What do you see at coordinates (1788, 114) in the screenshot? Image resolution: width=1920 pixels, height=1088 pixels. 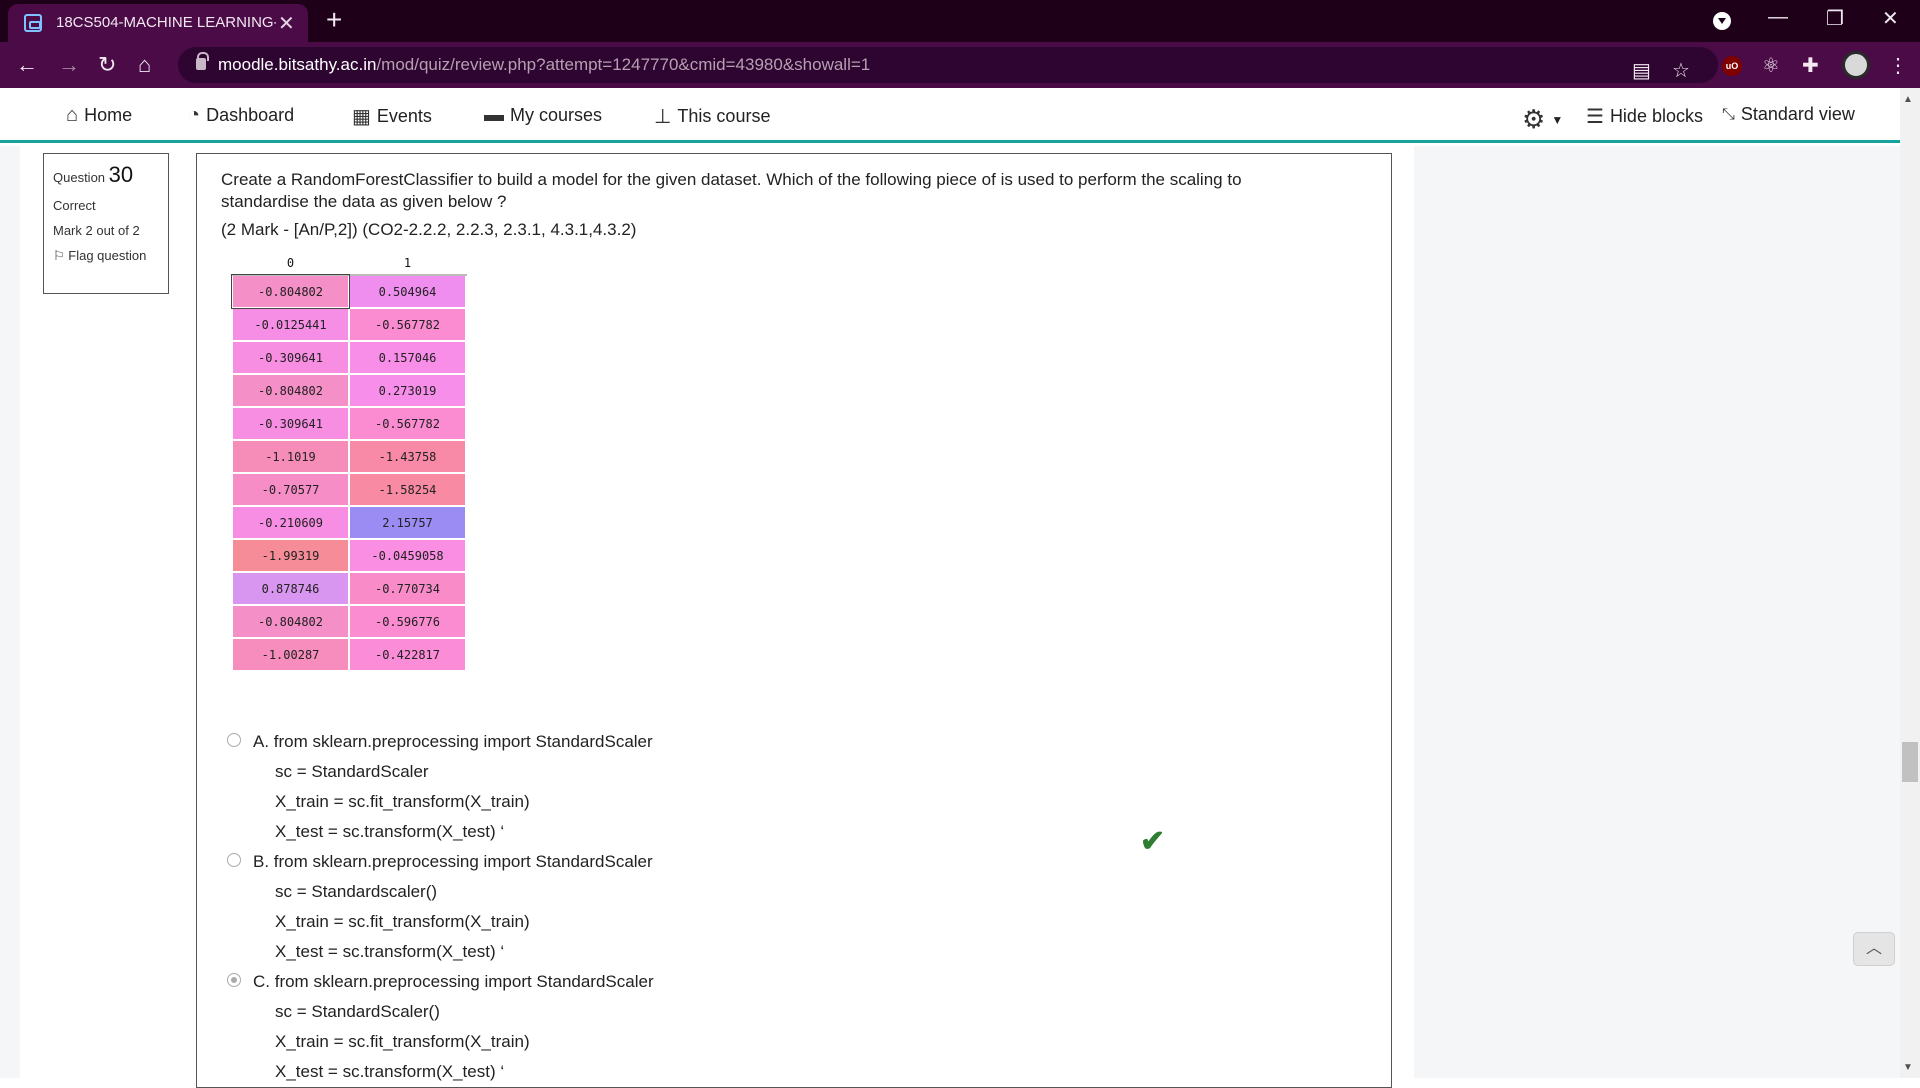 I see `standard-view-button: ⤡ Standard view` at bounding box center [1788, 114].